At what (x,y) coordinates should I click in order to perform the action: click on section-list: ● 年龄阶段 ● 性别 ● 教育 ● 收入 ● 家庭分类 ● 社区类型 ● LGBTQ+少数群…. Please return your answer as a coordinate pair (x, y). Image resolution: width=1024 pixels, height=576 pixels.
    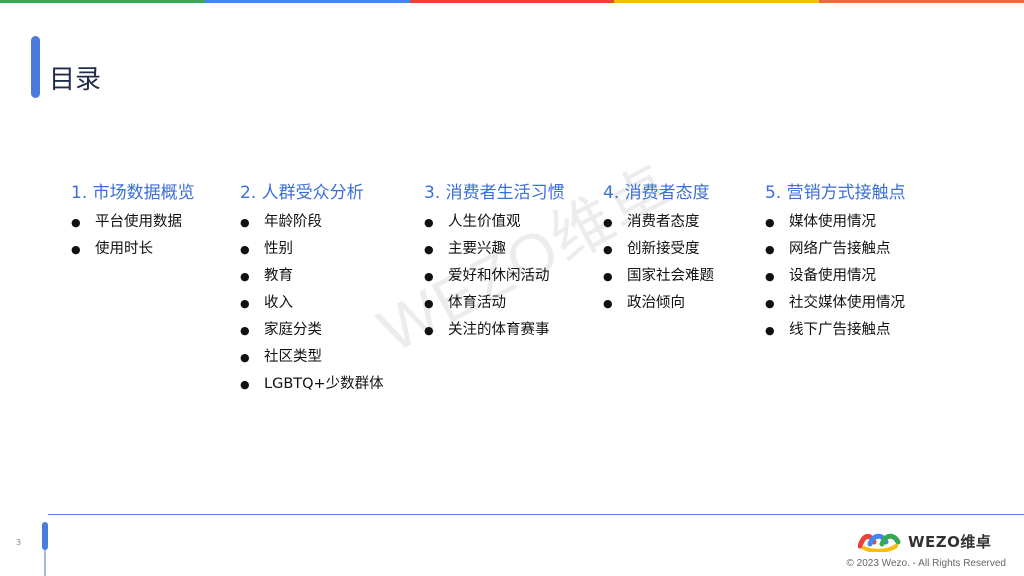
    Looking at the image, I should click on (312, 303).